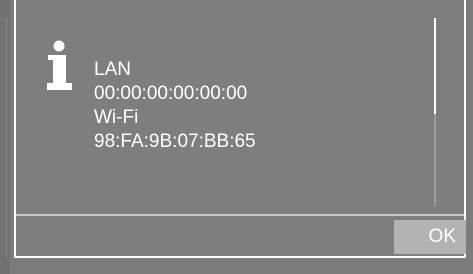  Describe the element at coordinates (175, 141) in the screenshot. I see `wifi-mac-address: 98:FA:9B:07:BB:65` at that location.